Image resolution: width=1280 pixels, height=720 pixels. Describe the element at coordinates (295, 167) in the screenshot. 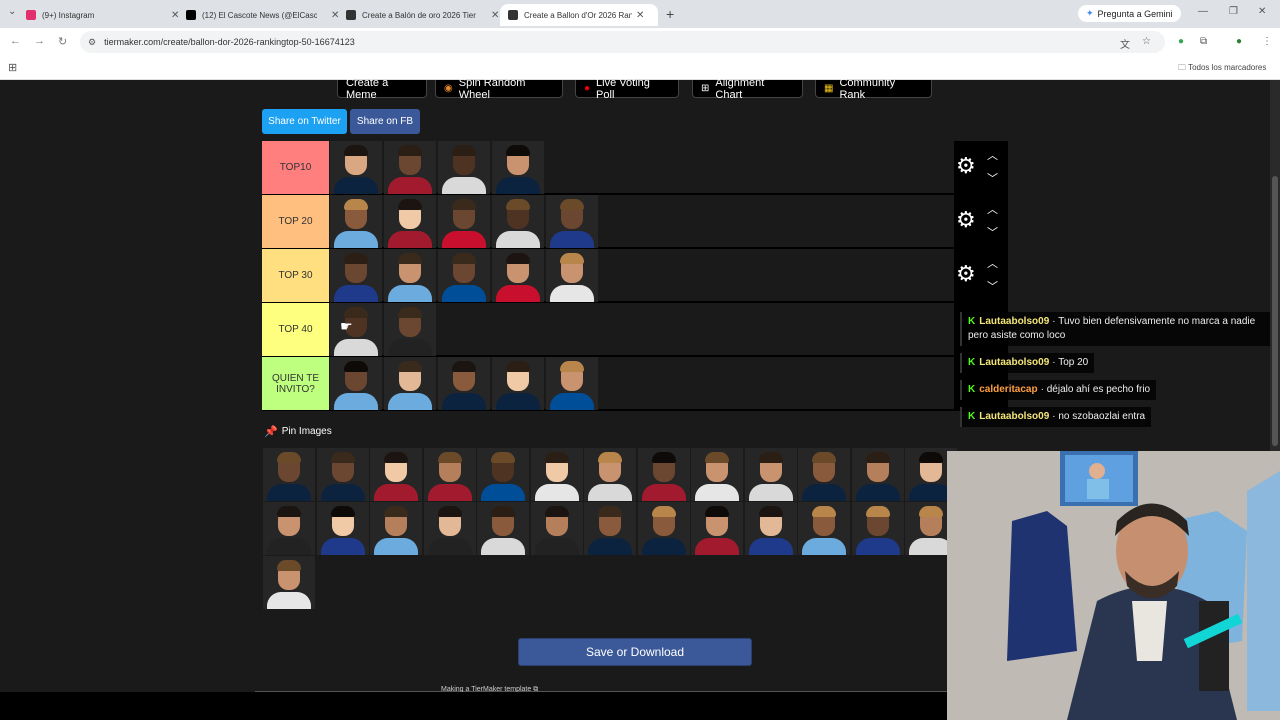

I see `tier-label: TOP10` at that location.